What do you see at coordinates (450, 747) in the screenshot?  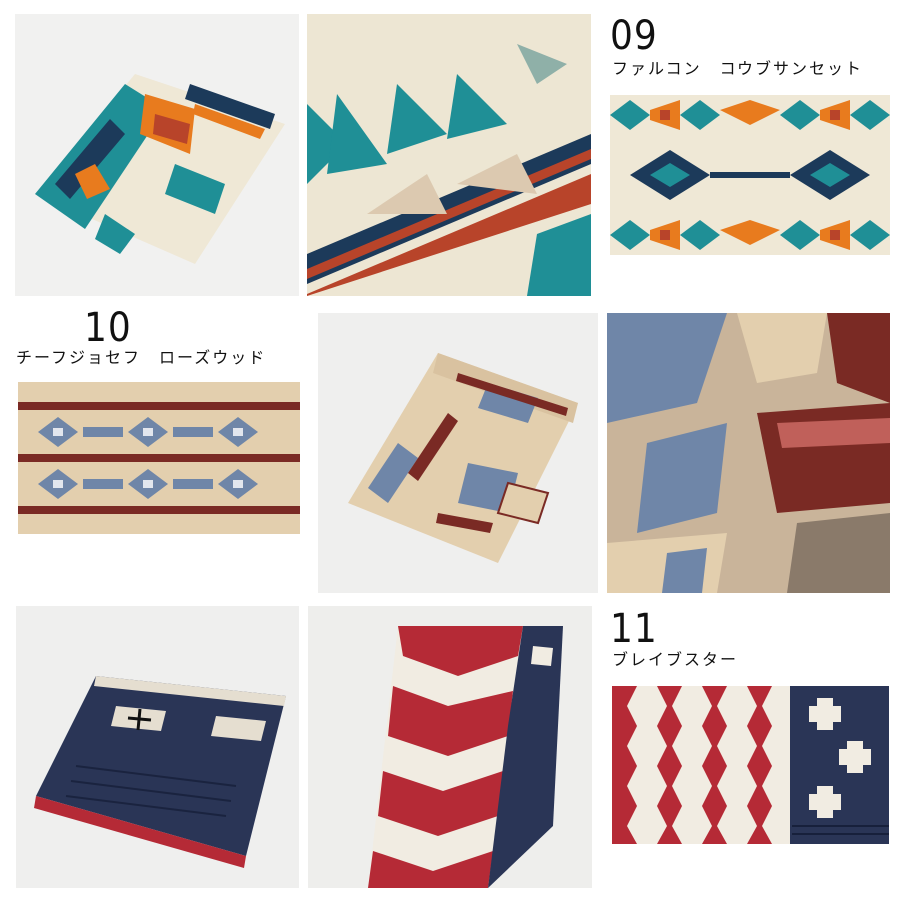 I see `brave-star-draped-towel-photo` at bounding box center [450, 747].